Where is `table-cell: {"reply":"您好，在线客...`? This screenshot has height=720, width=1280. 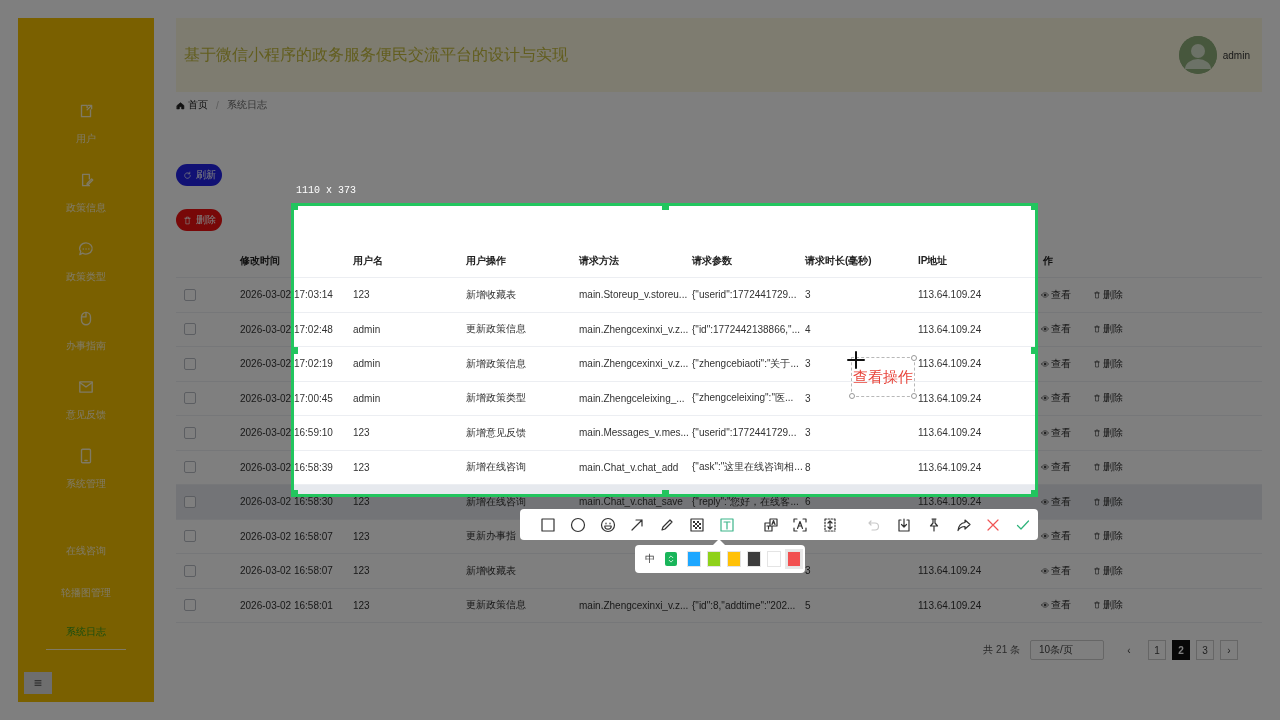
table-cell: {"reply":"您好，在线客... is located at coordinates (745, 501).